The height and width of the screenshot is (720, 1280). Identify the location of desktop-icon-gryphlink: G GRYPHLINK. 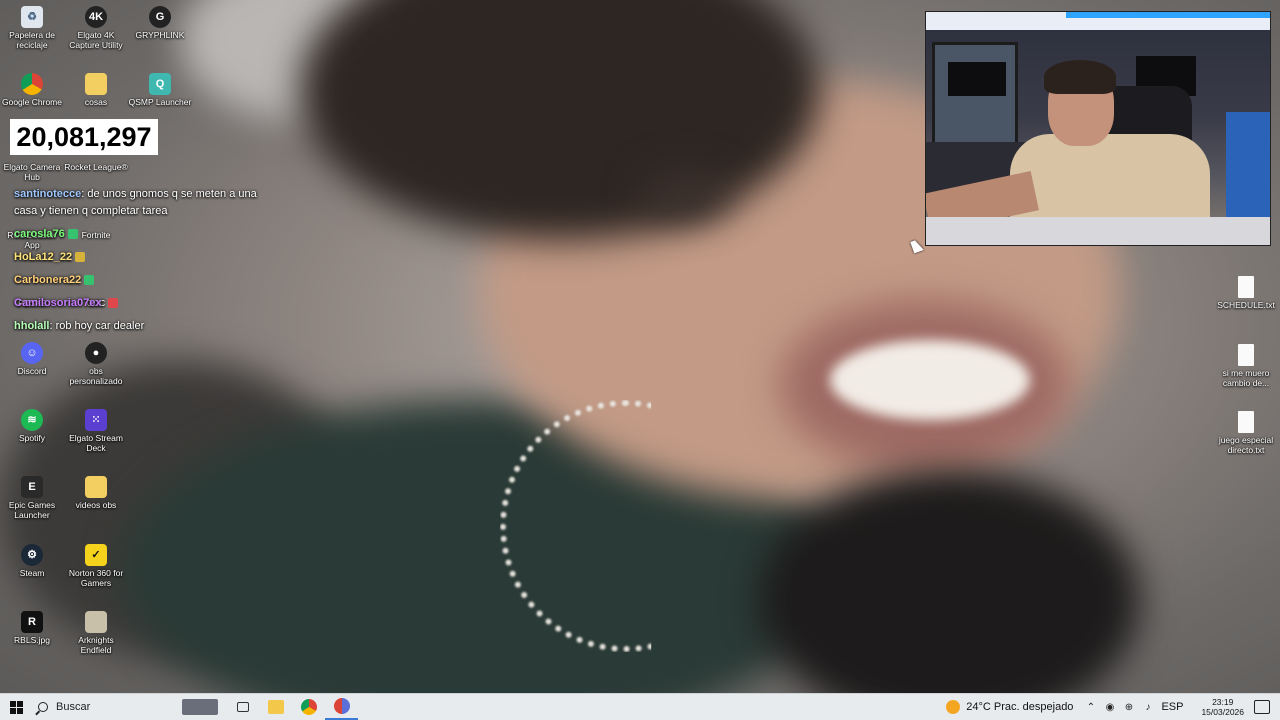
(160, 23).